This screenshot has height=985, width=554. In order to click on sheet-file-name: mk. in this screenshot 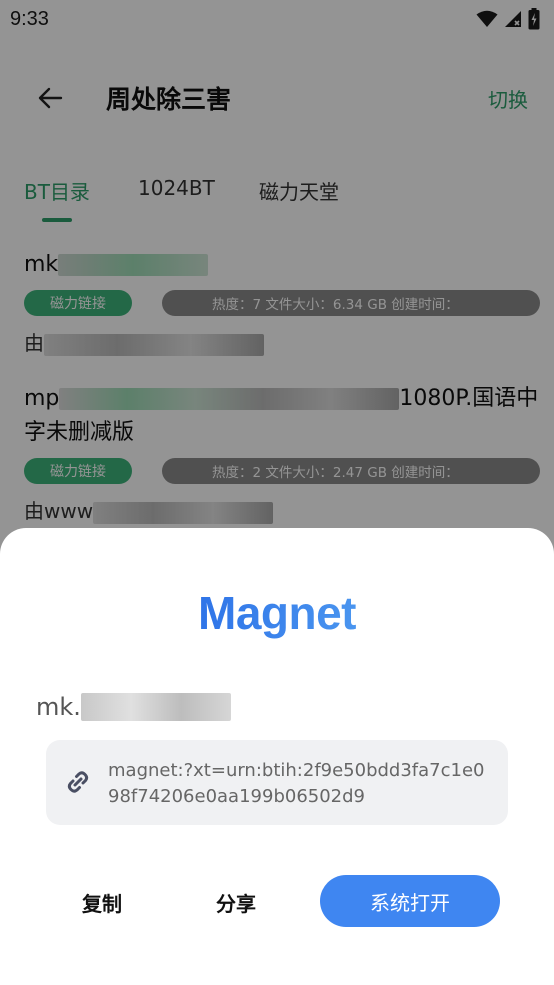, I will do `click(133, 707)`.